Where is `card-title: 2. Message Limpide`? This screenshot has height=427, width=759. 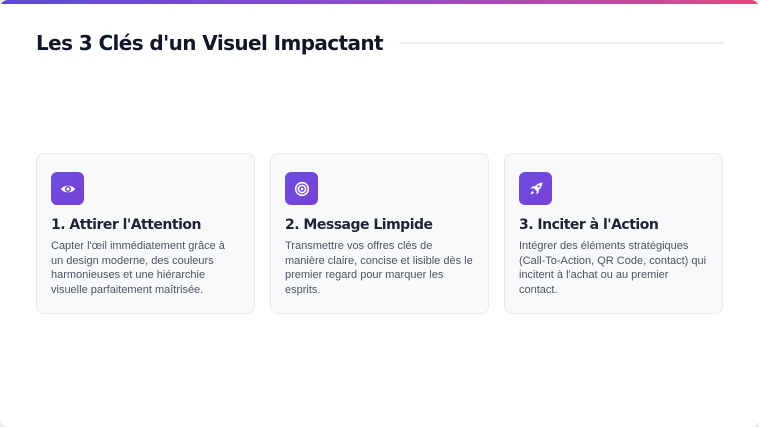 card-title: 2. Message Limpide is located at coordinates (359, 225).